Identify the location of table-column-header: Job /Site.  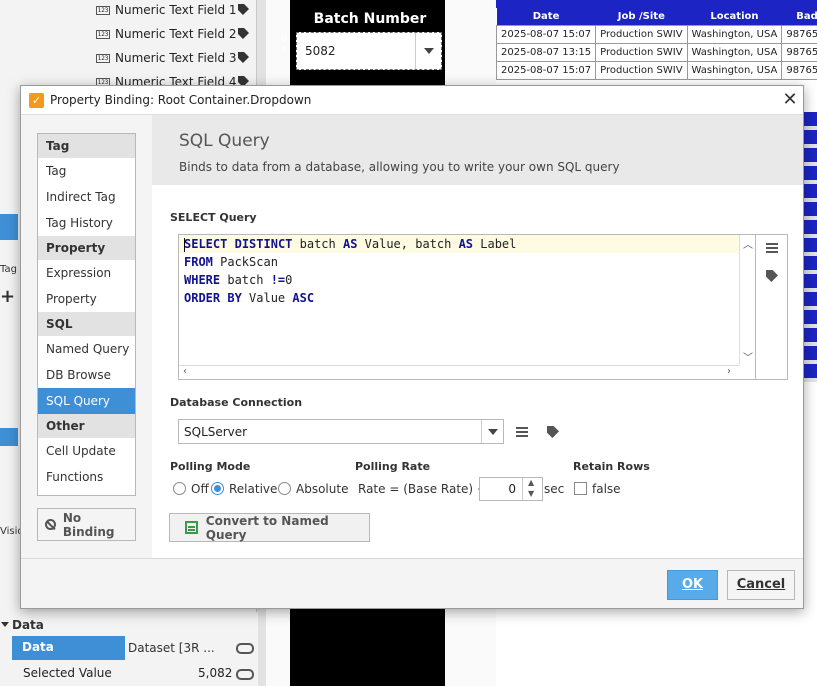
(641, 16).